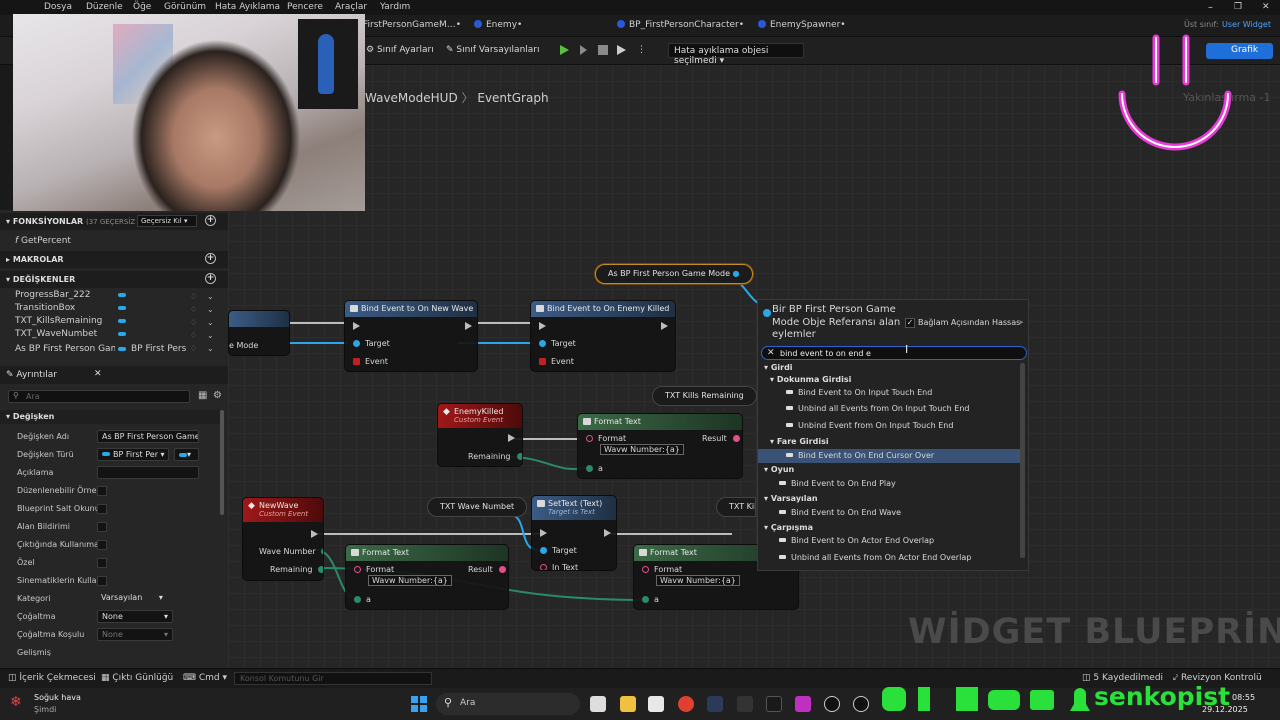  What do you see at coordinates (16, 702) in the screenshot?
I see `weather-icon: ❄` at bounding box center [16, 702].